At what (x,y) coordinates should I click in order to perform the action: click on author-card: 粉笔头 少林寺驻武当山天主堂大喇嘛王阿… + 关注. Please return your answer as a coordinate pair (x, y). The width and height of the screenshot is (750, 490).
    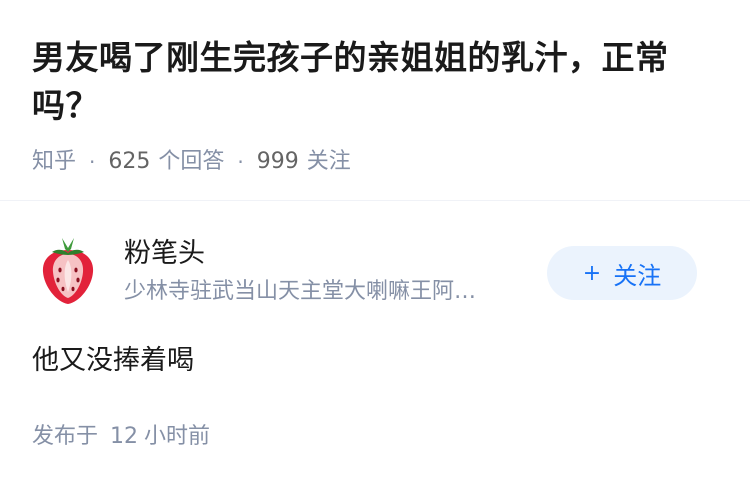
    Looking at the image, I should click on (378, 272).